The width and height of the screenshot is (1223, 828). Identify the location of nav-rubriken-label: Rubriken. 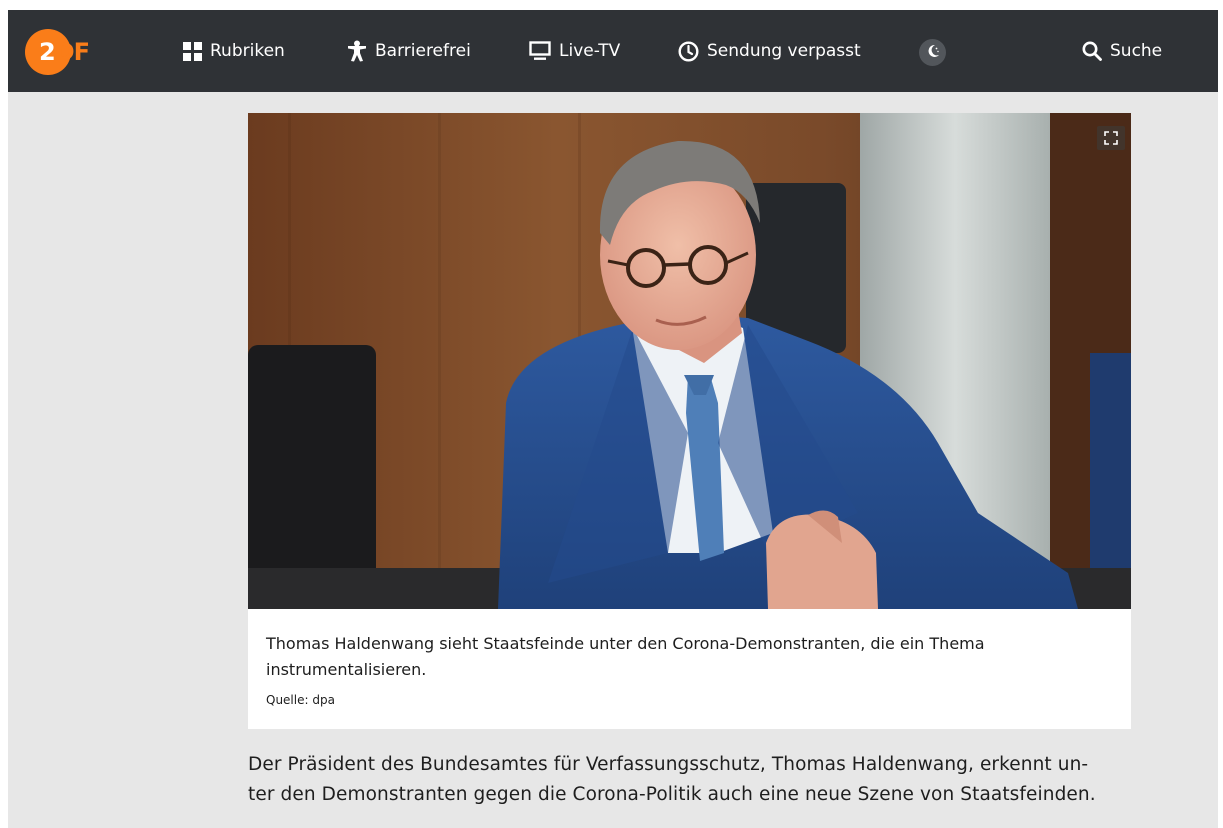
(247, 51).